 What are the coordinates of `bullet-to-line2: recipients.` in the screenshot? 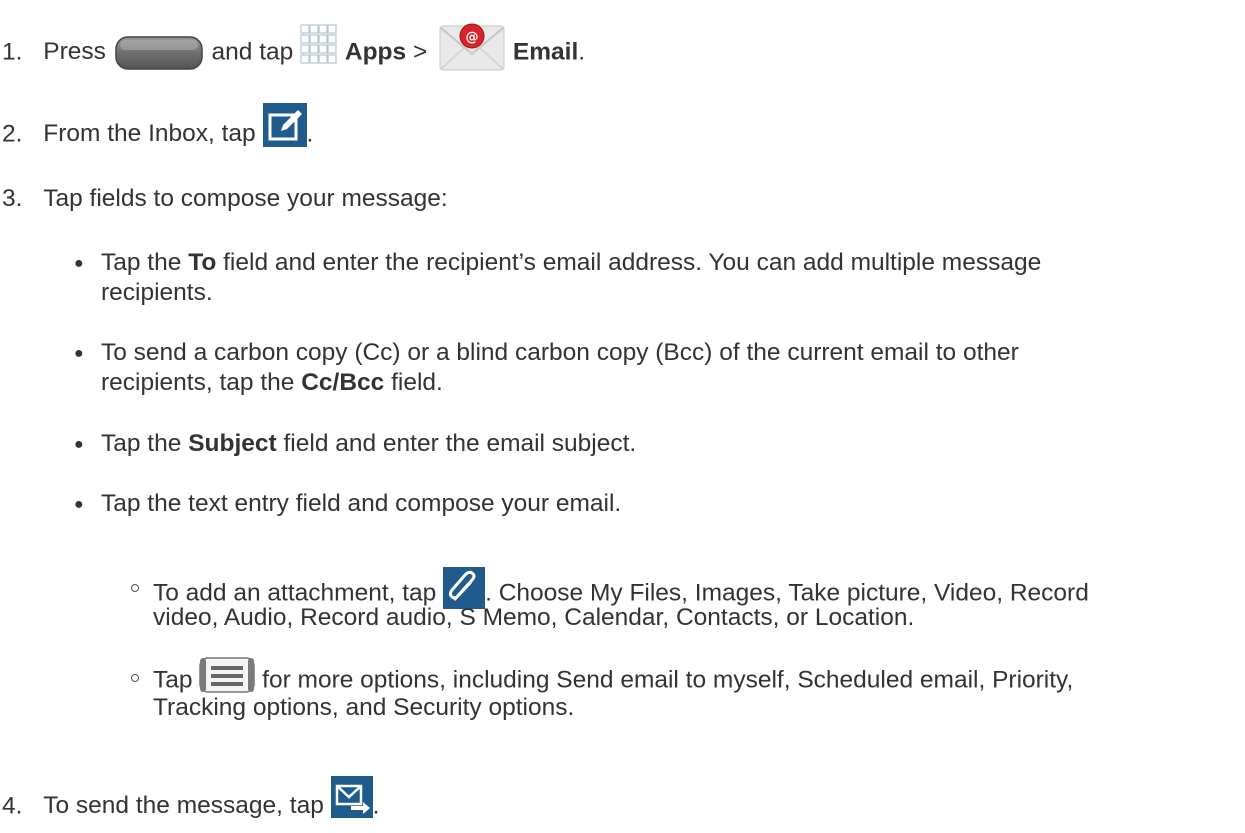 It's located at (157, 292).